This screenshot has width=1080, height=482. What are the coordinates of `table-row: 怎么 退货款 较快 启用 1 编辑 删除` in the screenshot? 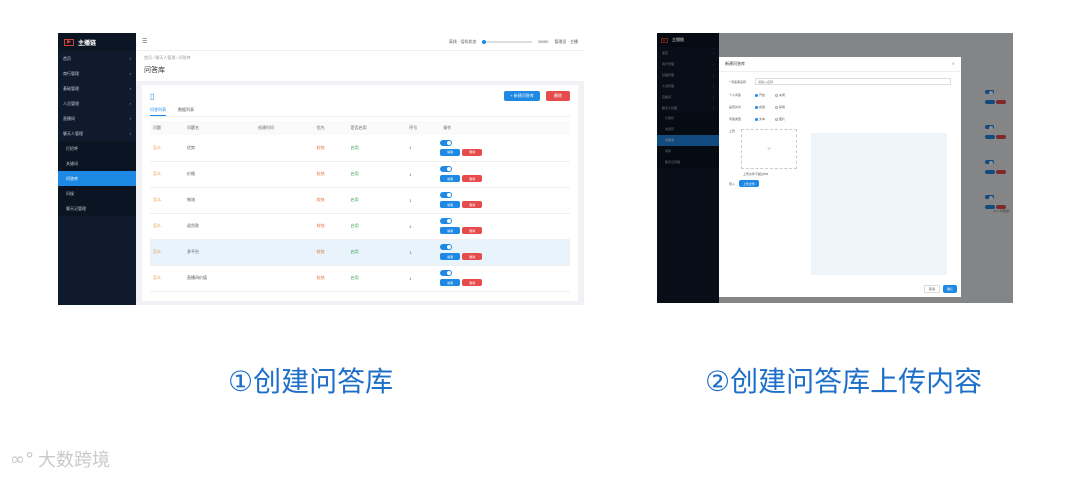 It's located at (360, 226).